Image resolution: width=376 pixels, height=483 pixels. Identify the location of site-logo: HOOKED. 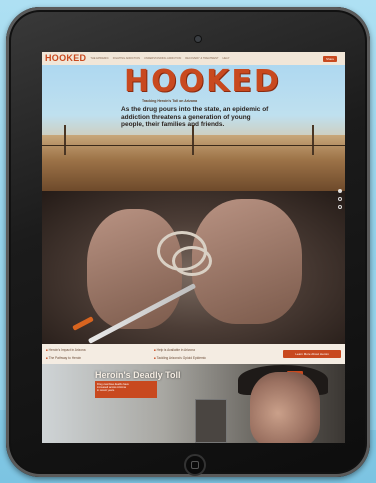
(65, 58).